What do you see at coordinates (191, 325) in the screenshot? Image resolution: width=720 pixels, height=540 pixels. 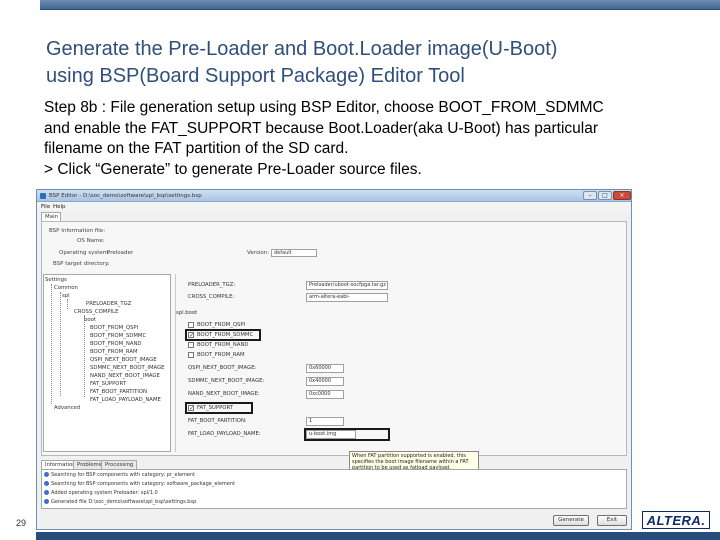 I see `boot-from-qspi-checkbox` at bounding box center [191, 325].